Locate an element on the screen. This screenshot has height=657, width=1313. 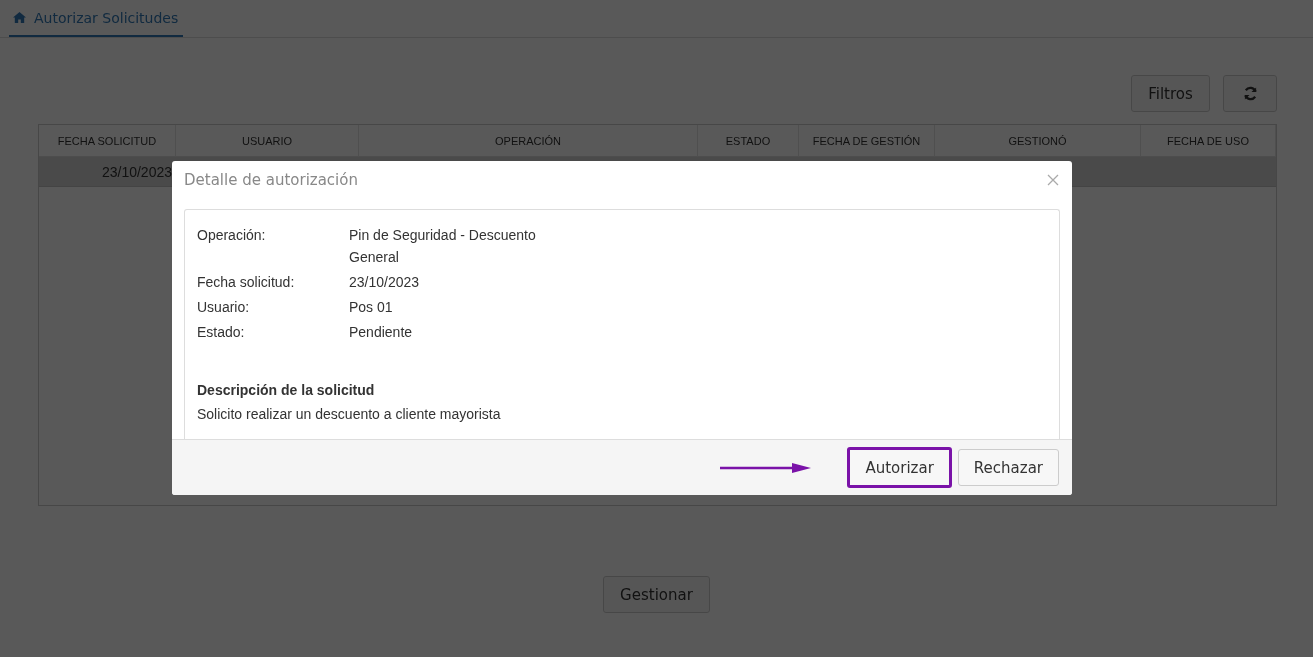
field-value: Pendiente is located at coordinates (381, 332).